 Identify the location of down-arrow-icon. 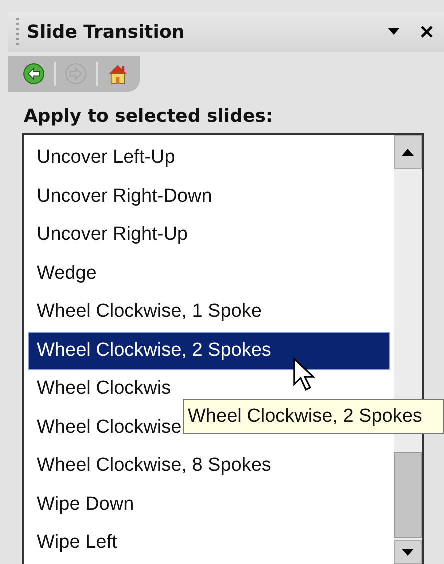
(408, 552).